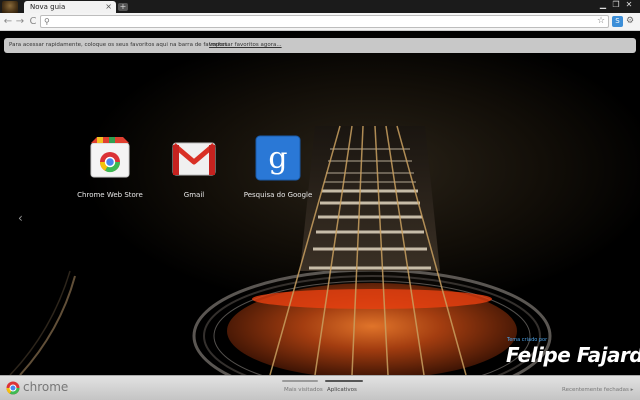 Image resolution: width=640 pixels, height=400 pixels. I want to click on app-chrome-web-store: Chrome Web Store, so click(110, 167).